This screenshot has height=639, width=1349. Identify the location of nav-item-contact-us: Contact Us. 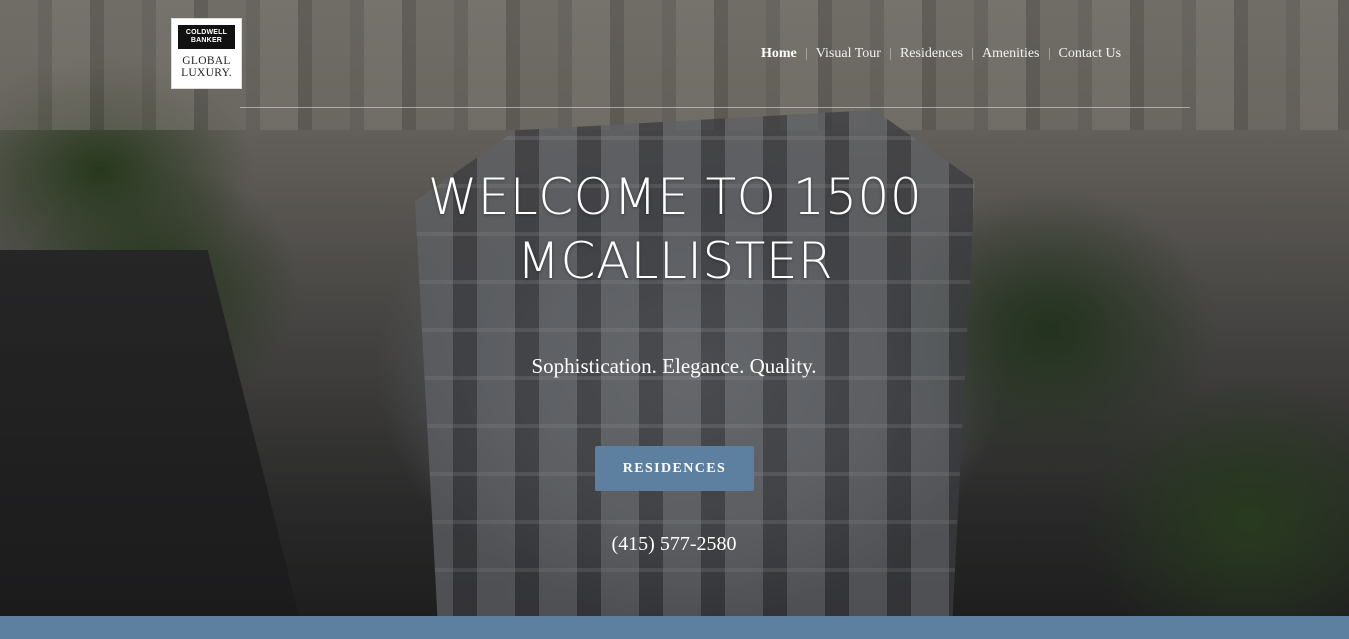
(1090, 54).